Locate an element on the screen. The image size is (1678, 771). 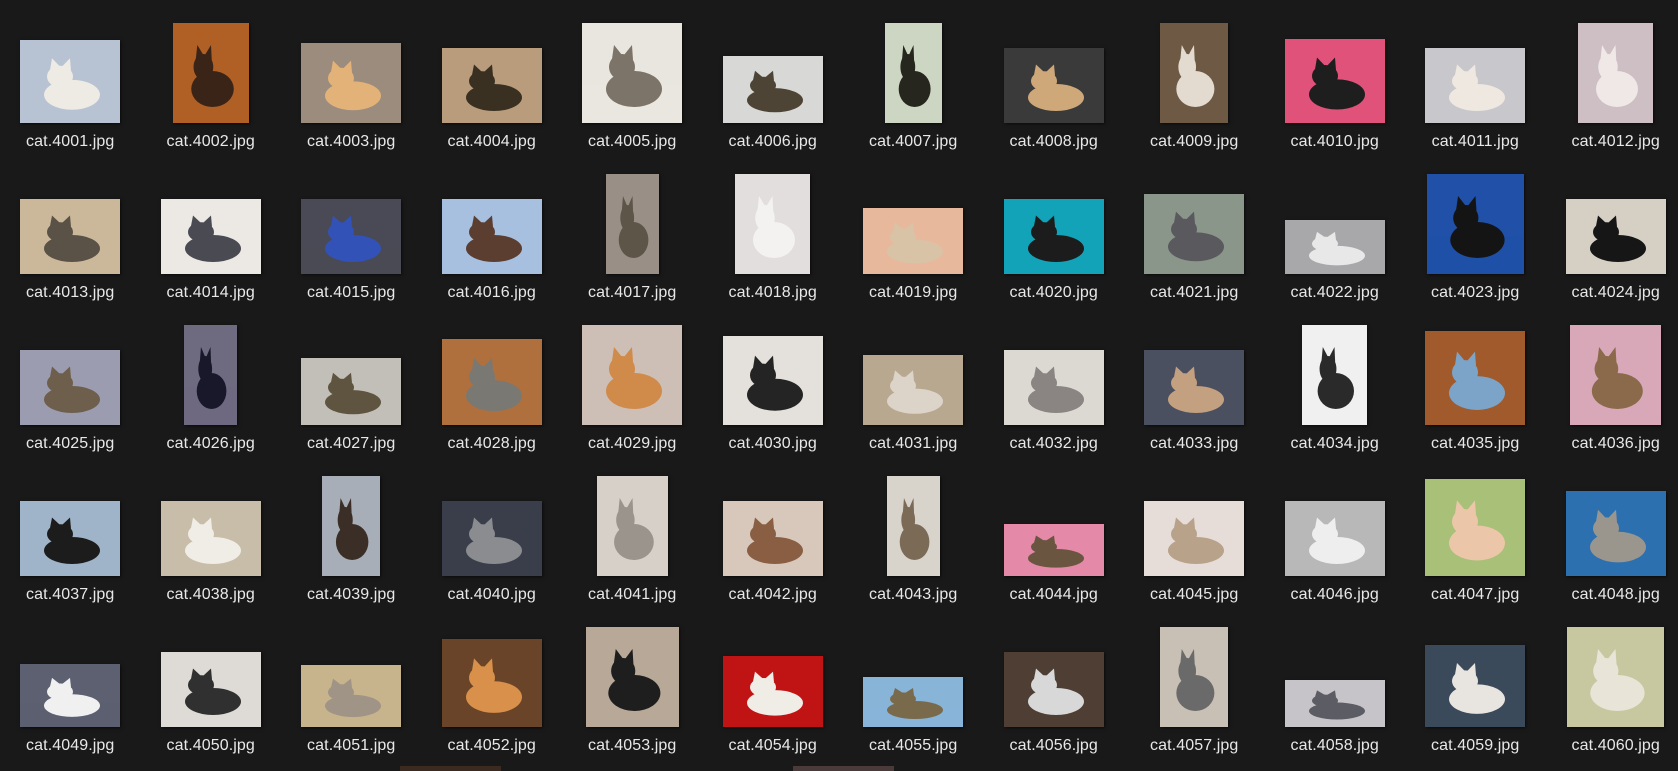
file-item: cat.4048.jpg is located at coordinates (1612, 528).